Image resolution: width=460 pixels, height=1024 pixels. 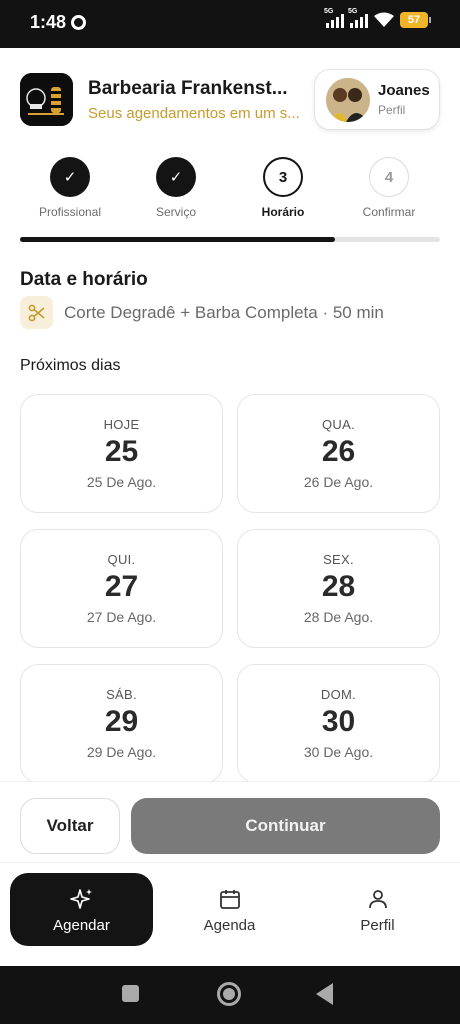 I want to click on step-number: 4, so click(x=389, y=177).